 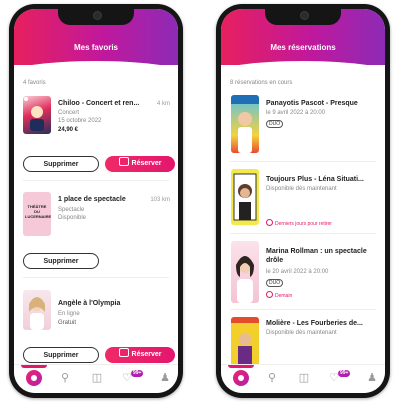 I want to click on pickup-warning: Derniers jours pour retirer, so click(x=299, y=223).